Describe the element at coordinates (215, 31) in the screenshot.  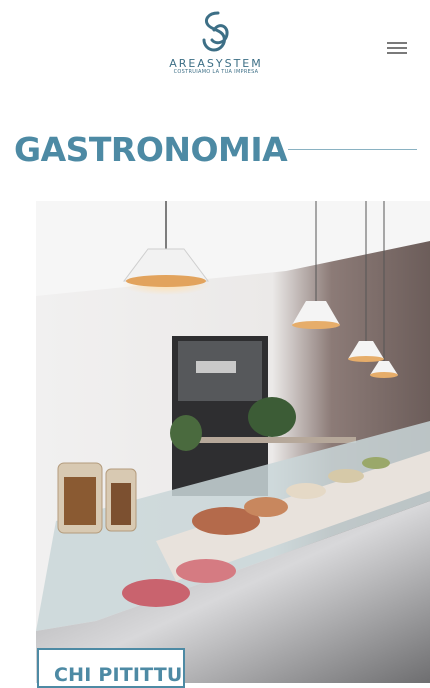
I see `logo-mark-icon` at that location.